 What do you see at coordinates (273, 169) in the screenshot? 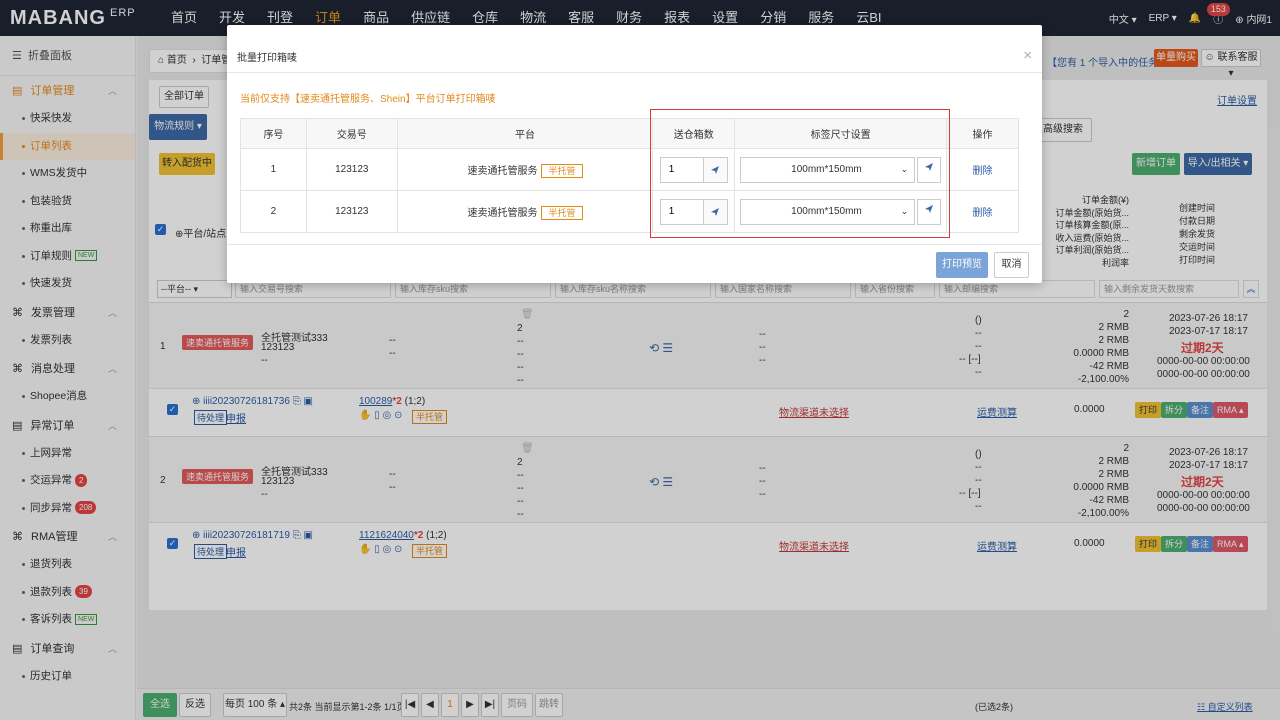
I see `row-index: 1` at bounding box center [273, 169].